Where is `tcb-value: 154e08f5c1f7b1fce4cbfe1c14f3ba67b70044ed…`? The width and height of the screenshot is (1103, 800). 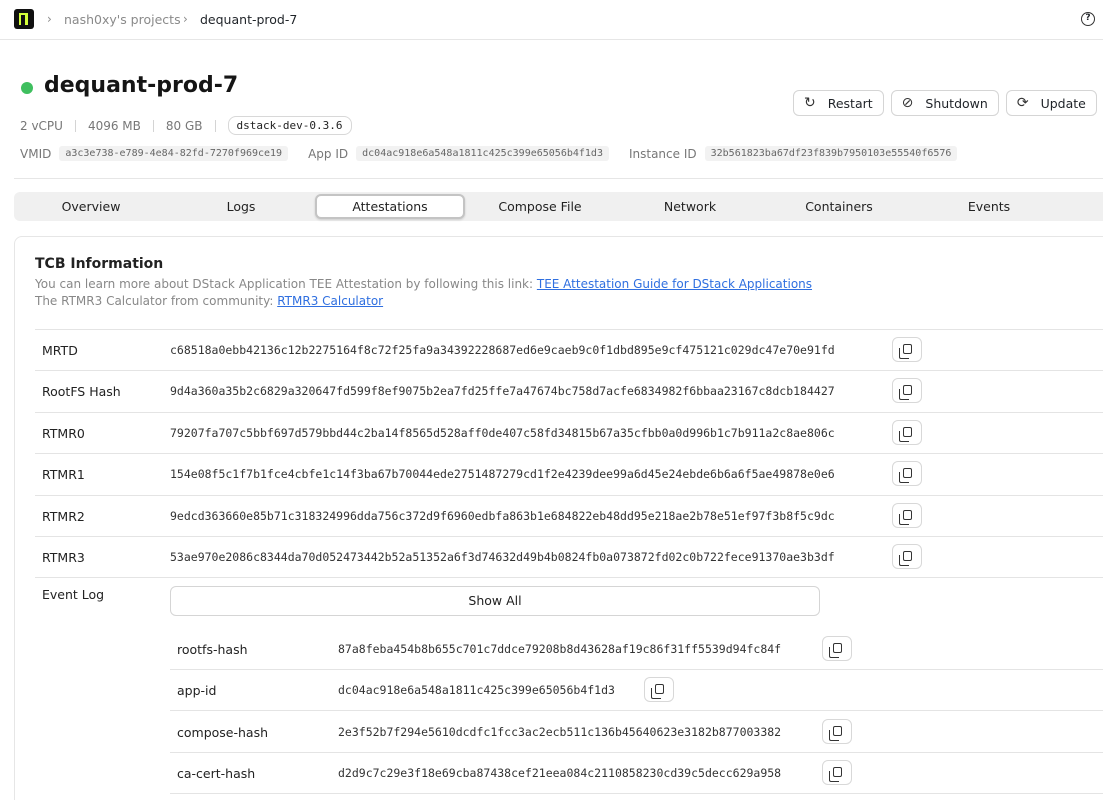
tcb-value: 154e08f5c1f7b1fce4cbfe1c14f3ba67b70044ed… is located at coordinates (502, 474).